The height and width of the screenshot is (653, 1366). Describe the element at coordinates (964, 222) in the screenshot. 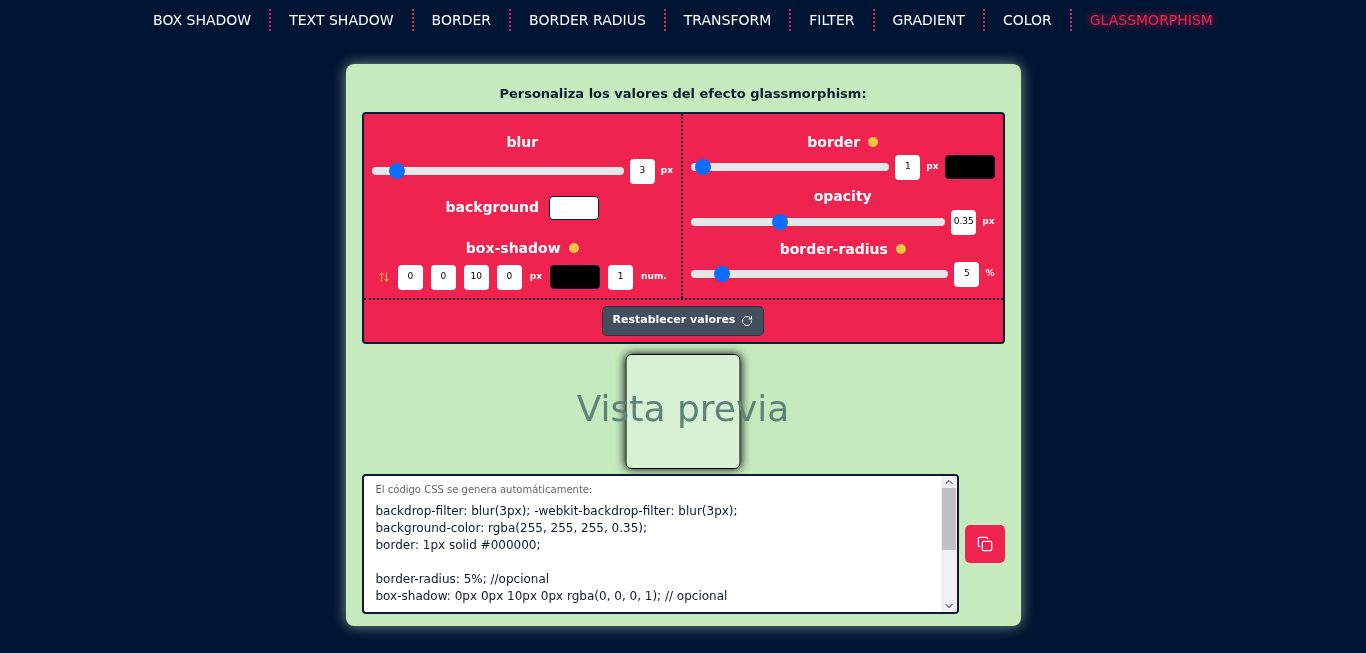

I see `number-field: 0.35` at that location.